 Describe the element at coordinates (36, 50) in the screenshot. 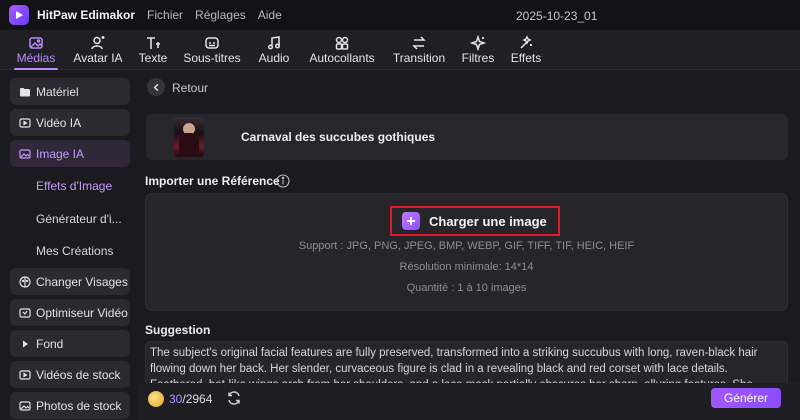

I see `tab-medias: Médias` at that location.